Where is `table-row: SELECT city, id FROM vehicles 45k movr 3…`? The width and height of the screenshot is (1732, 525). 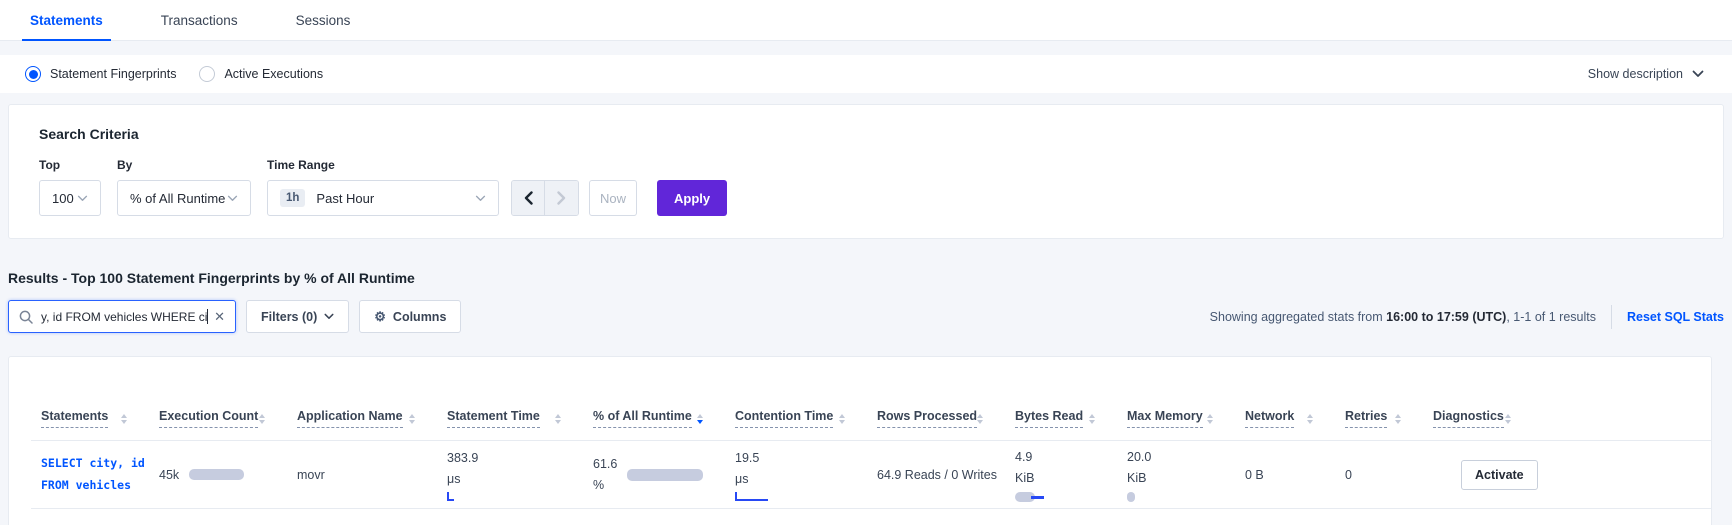 table-row: SELECT city, id FROM vehicles 45k movr 3… is located at coordinates (871, 474).